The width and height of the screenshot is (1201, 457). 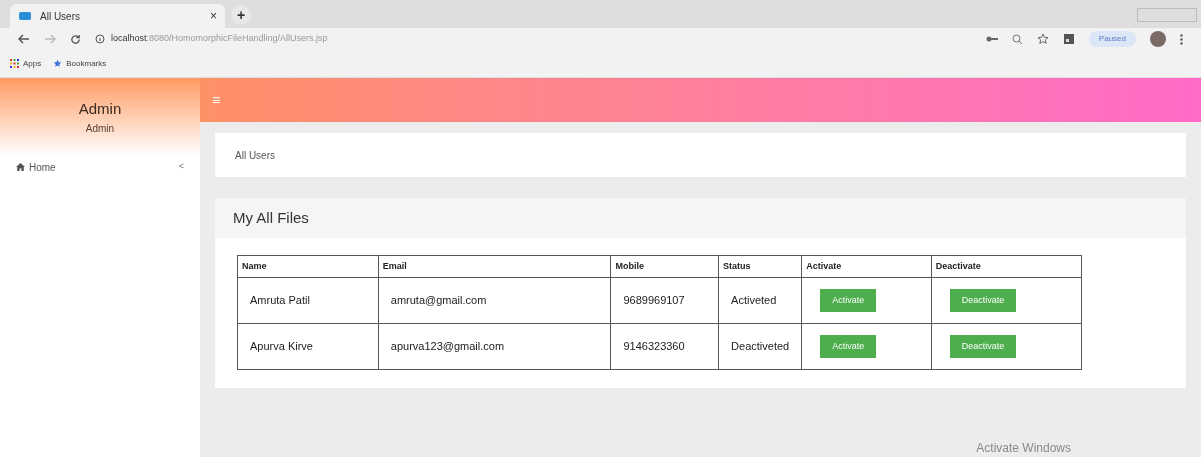 What do you see at coordinates (760, 266) in the screenshot?
I see `column-header: Status` at bounding box center [760, 266].